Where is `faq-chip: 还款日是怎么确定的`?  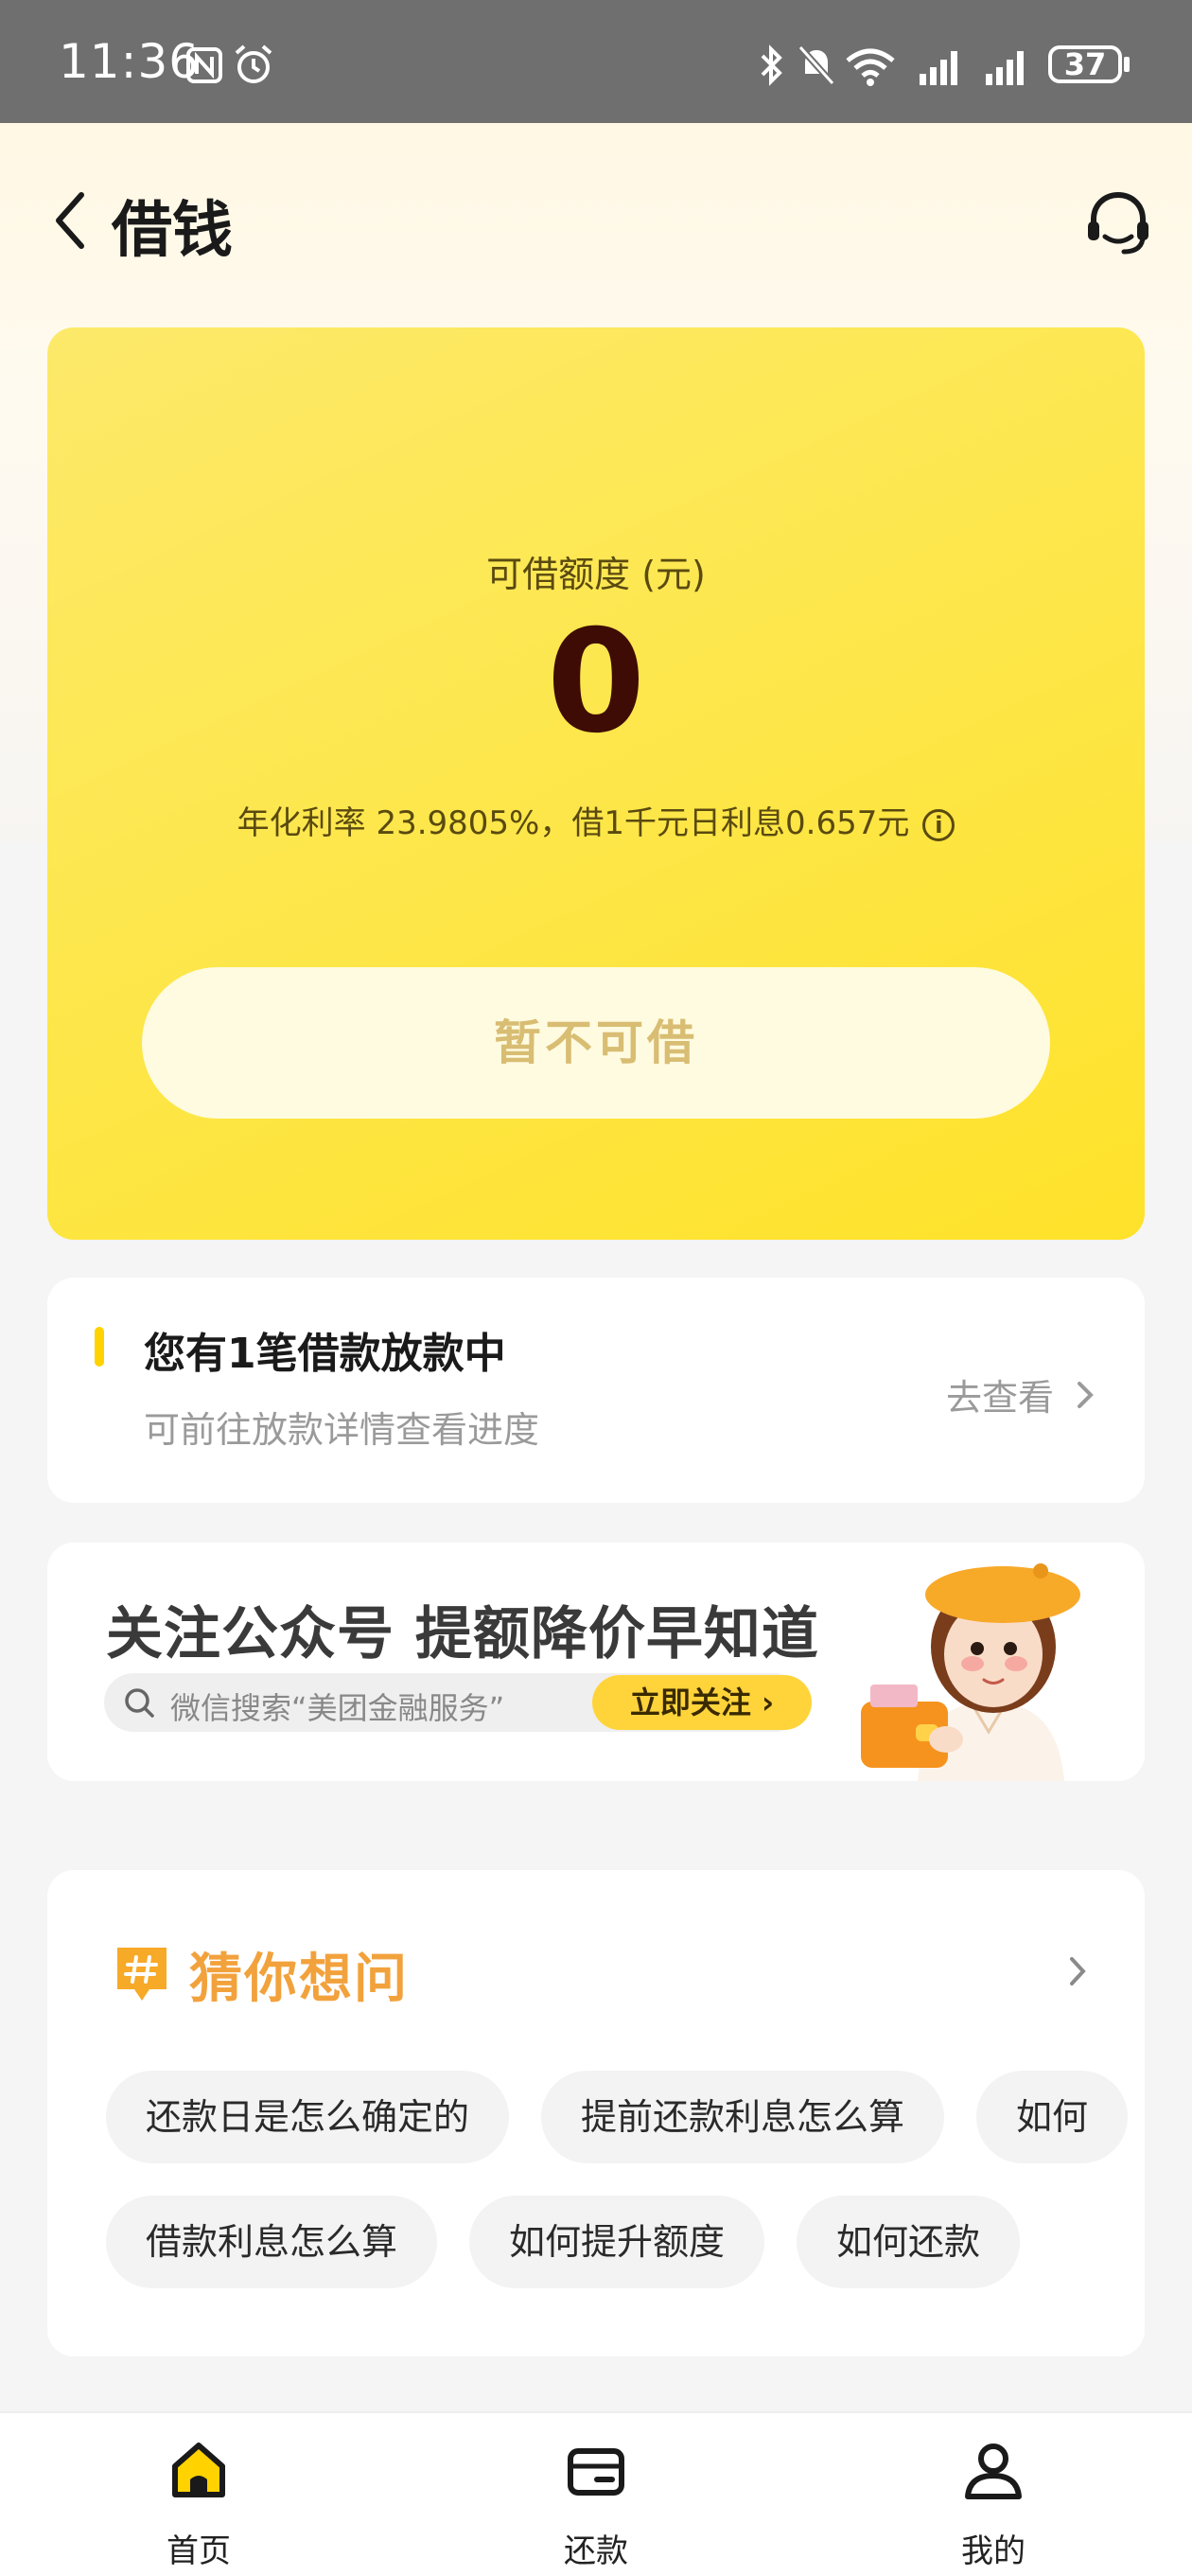
faq-chip: 还款日是怎么确定的 is located at coordinates (308, 2117).